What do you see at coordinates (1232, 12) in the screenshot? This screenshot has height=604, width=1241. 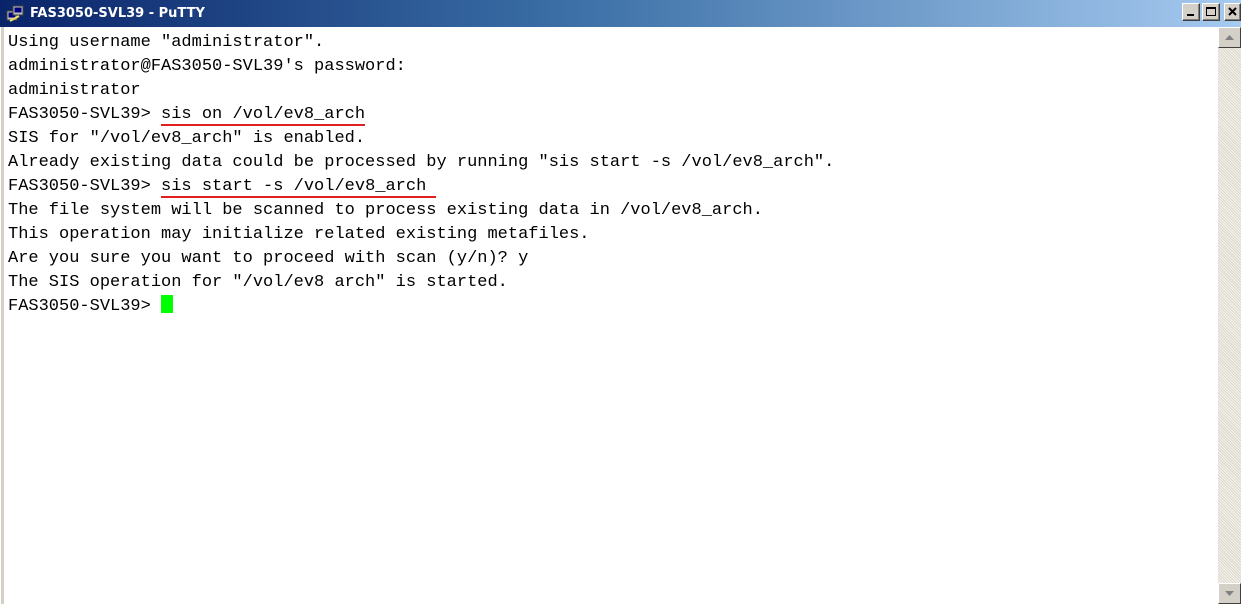 I see `close-button` at bounding box center [1232, 12].